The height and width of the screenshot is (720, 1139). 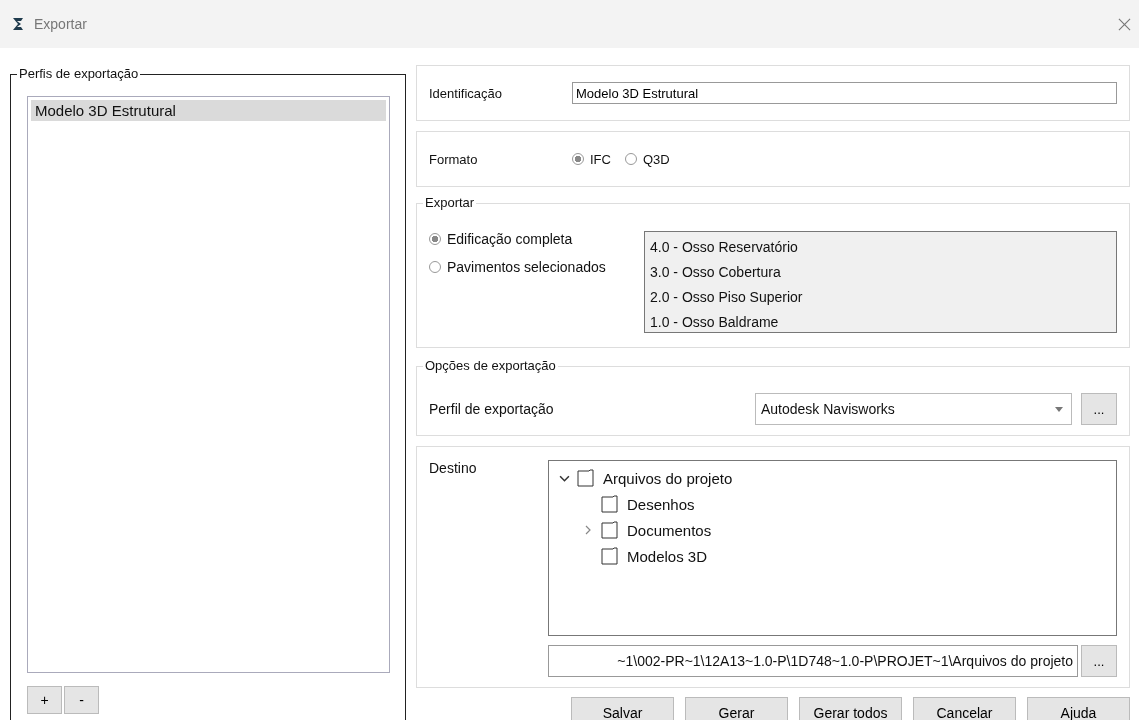 What do you see at coordinates (736, 708) in the screenshot?
I see `dialog-button: Gerar` at bounding box center [736, 708].